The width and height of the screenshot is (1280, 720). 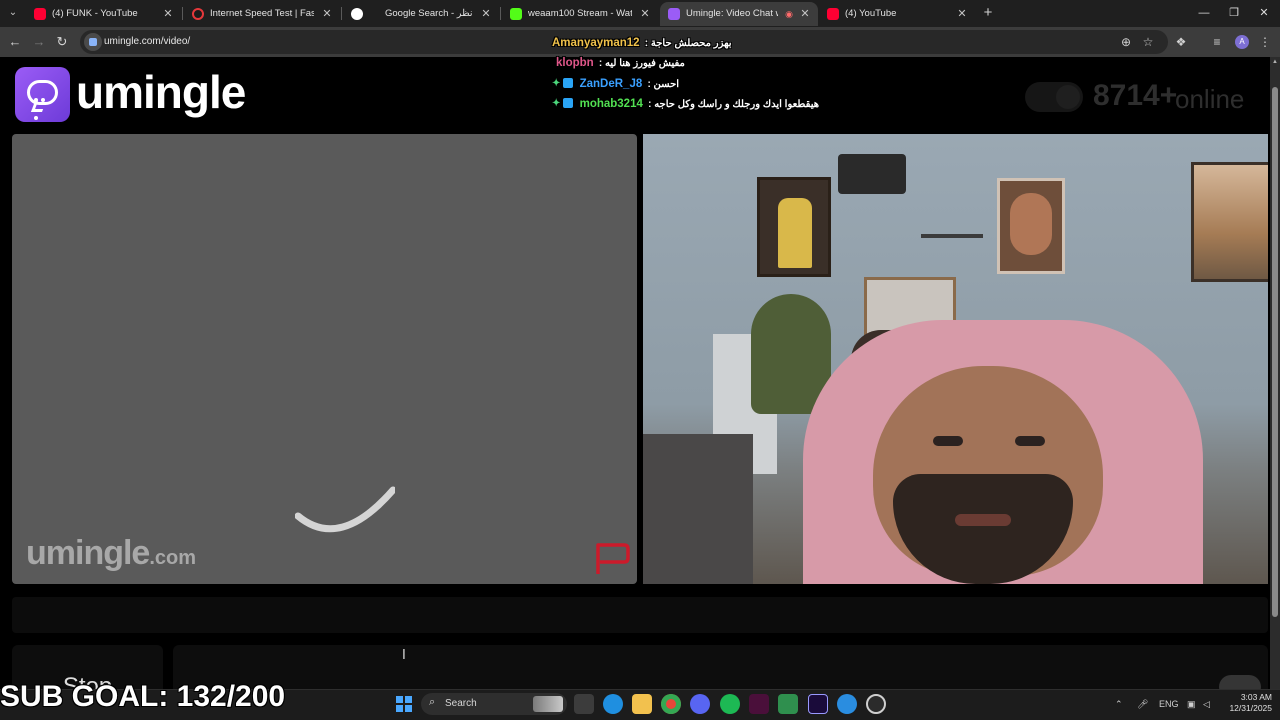 I want to click on taskbar-clock: 3:03 AM 12/31/2025, so click(x=1247, y=703).